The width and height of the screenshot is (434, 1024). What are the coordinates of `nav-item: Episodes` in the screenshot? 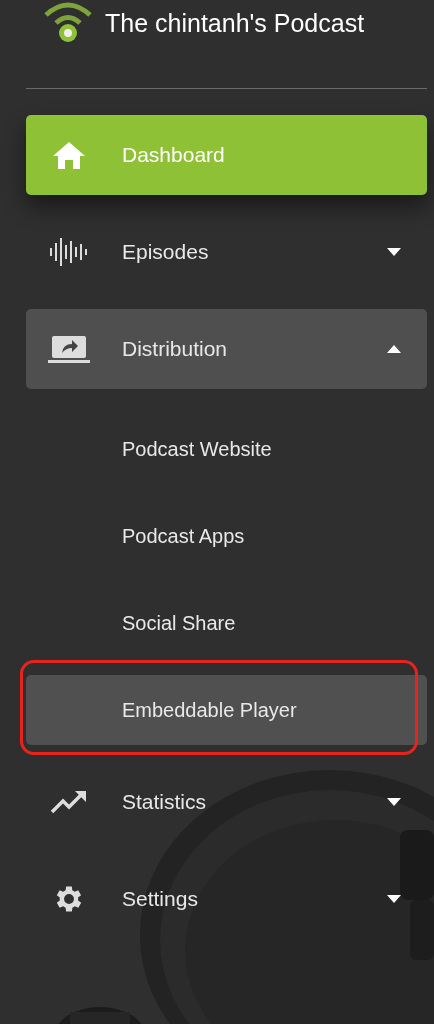 It's located at (226, 252).